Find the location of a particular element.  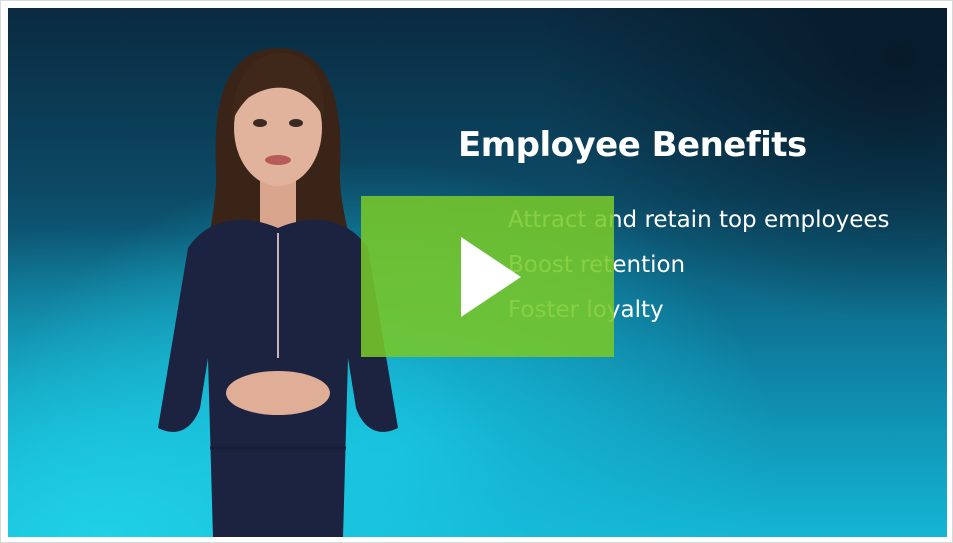

slide-title: Employee Benefits is located at coordinates (632, 145).